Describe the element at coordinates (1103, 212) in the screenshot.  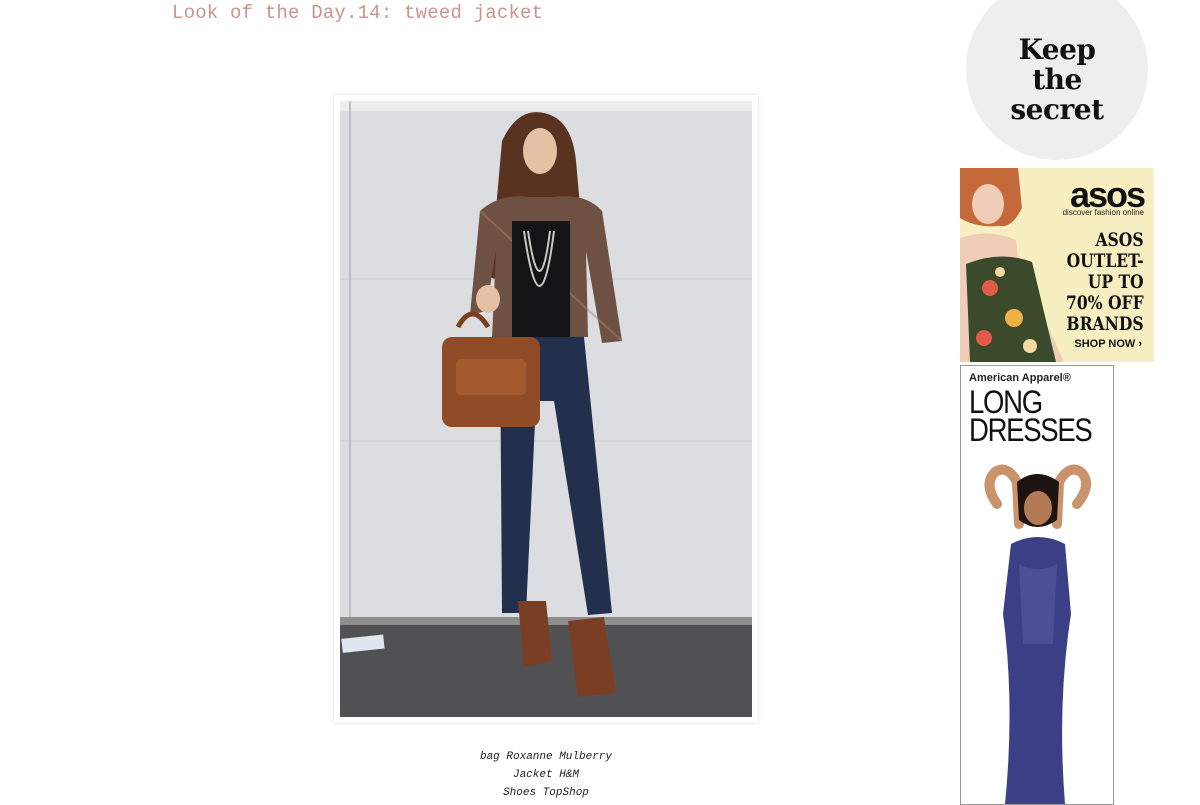
I see `asos-tagline: discover fashion online` at that location.